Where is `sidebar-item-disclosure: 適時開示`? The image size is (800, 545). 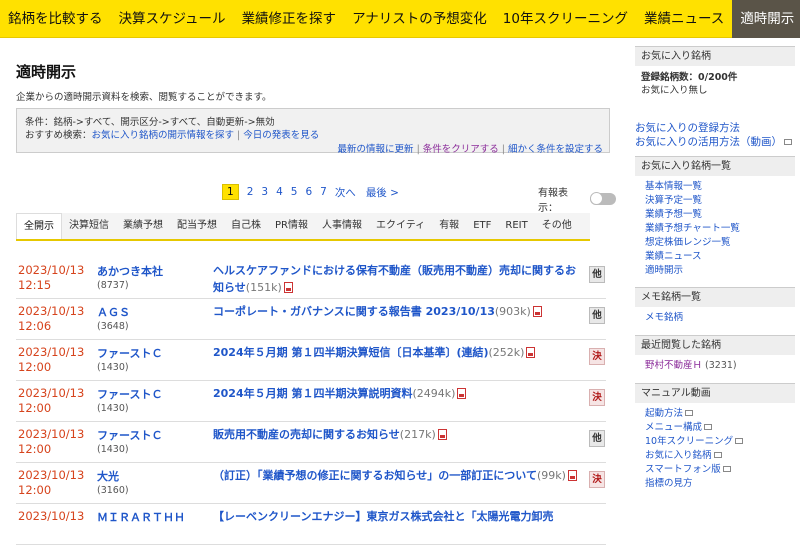
sidebar-item-disclosure: 適時開示 is located at coordinates (720, 271).